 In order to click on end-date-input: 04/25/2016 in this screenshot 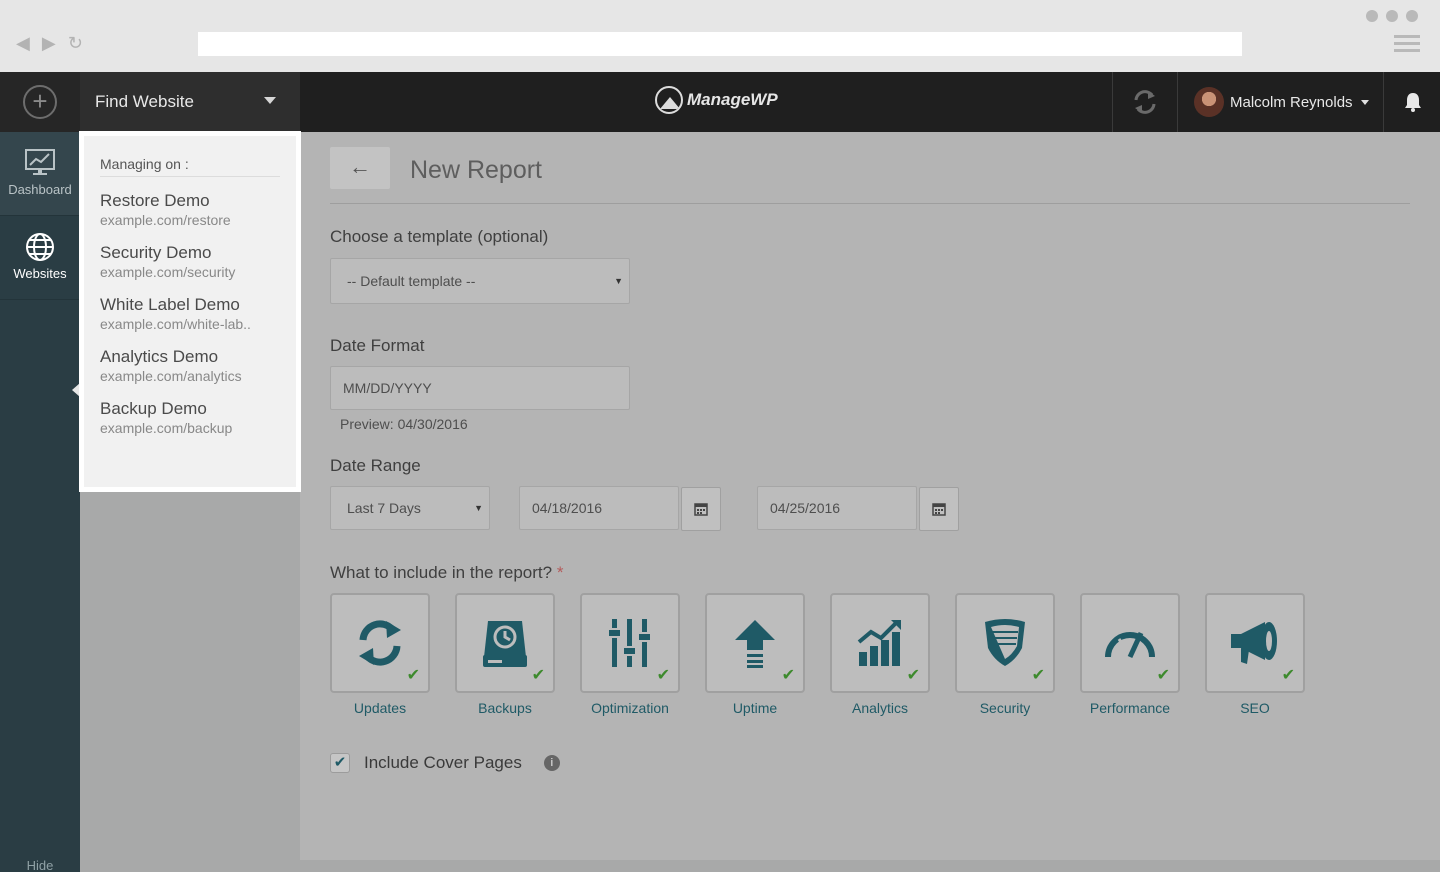, I will do `click(837, 508)`.